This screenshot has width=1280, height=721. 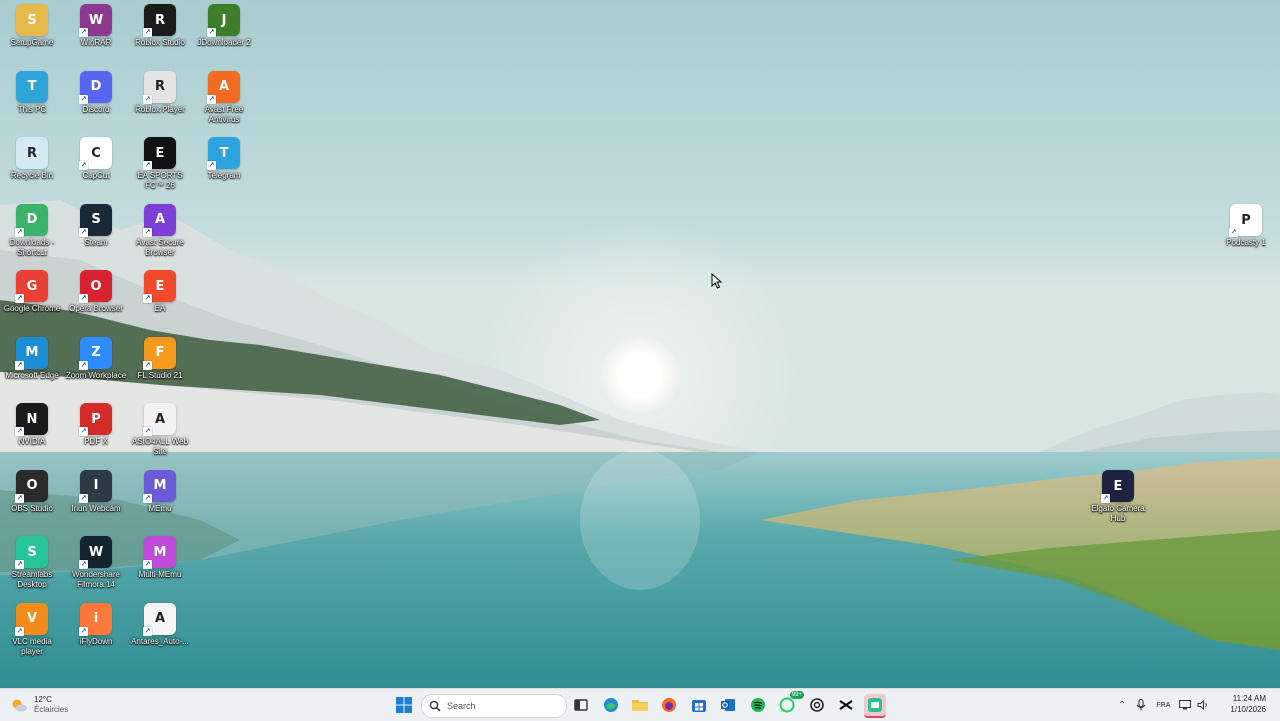 What do you see at coordinates (160, 428) in the screenshot?
I see `desktop-icon: A ↗ ASIO4ALL Web Site` at bounding box center [160, 428].